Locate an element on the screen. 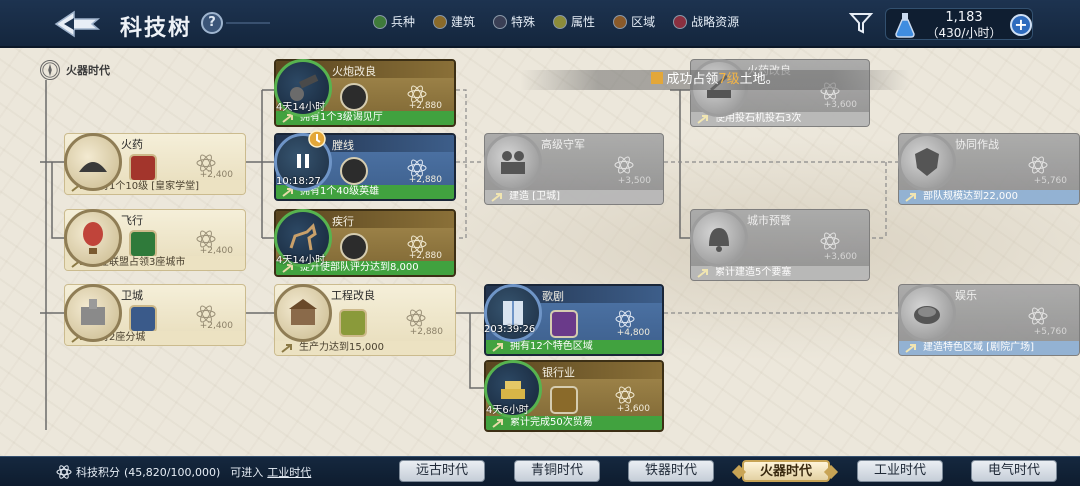  tab-bronze-era: 青铜时代 is located at coordinates (557, 471).